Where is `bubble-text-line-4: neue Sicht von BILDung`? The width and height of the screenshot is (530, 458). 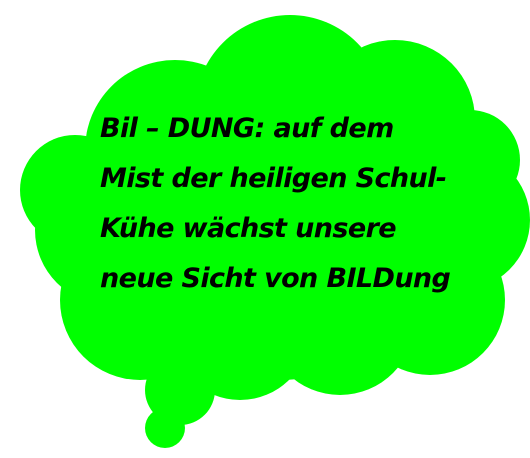
bubble-text-line-4: neue Sicht von BILDung is located at coordinates (275, 278).